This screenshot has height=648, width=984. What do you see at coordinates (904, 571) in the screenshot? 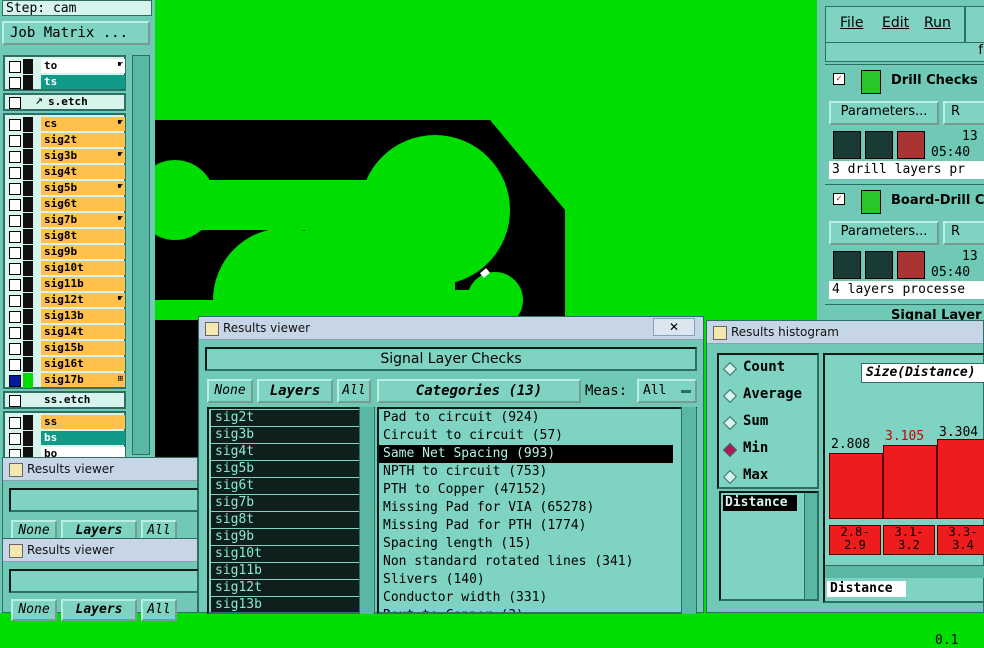
I see `histogram-hscroll` at bounding box center [904, 571].